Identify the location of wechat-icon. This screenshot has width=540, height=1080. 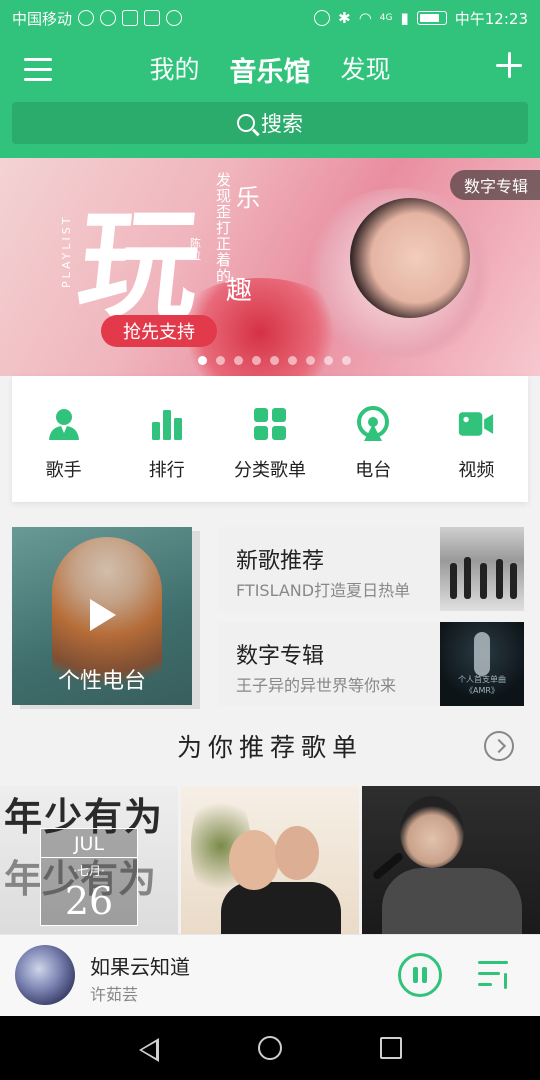
(108, 18).